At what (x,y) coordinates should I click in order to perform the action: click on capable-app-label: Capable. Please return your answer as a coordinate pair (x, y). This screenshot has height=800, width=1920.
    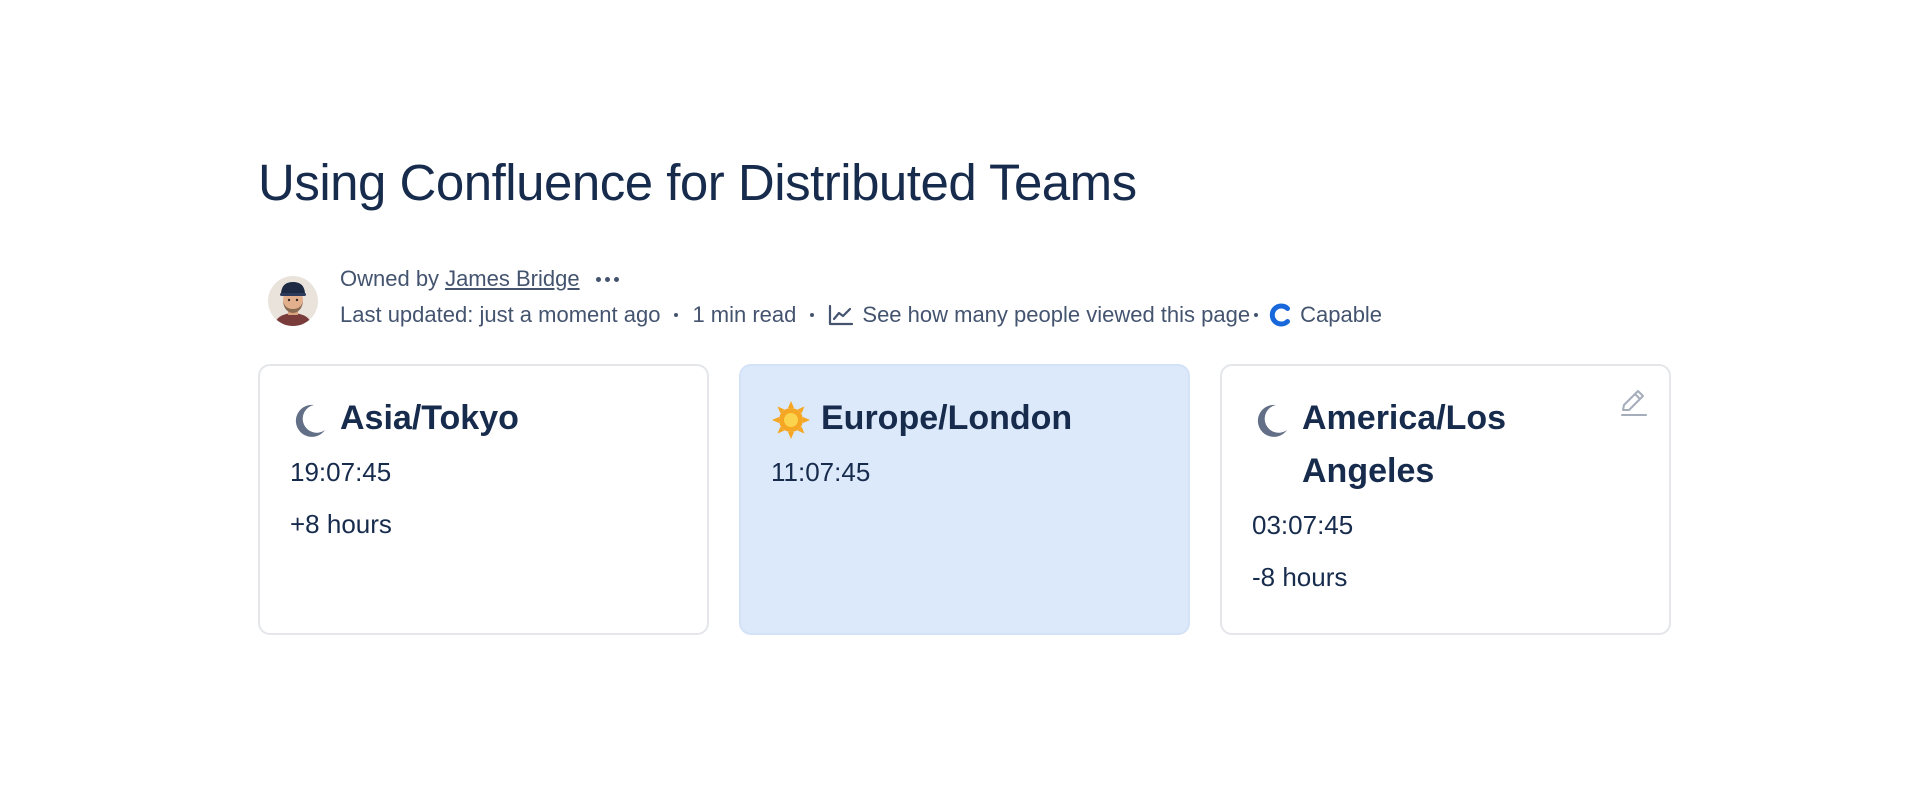
    Looking at the image, I should click on (1341, 314).